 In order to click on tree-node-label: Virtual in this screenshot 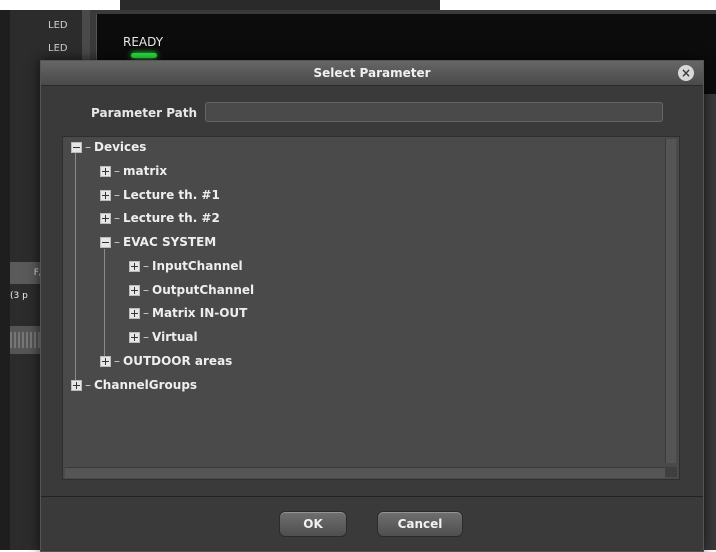, I will do `click(175, 337)`.